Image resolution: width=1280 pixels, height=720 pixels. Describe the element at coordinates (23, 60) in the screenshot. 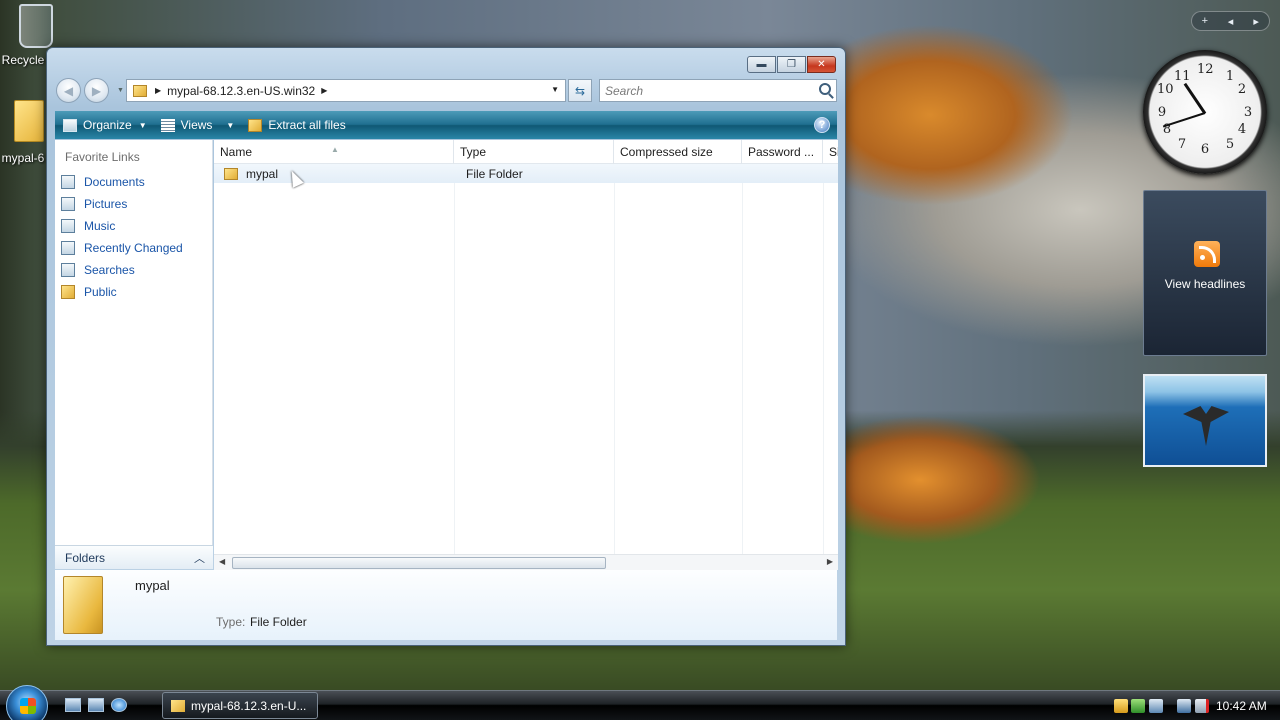

I see `recycle-bin-label: Recycle` at that location.